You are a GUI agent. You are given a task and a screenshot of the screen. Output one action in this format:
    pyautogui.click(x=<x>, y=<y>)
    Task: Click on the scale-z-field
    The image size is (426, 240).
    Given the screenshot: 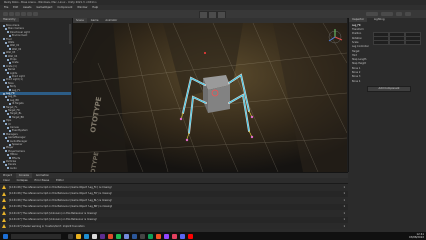 What is the action you would take?
    pyautogui.click(x=413, y=42)
    